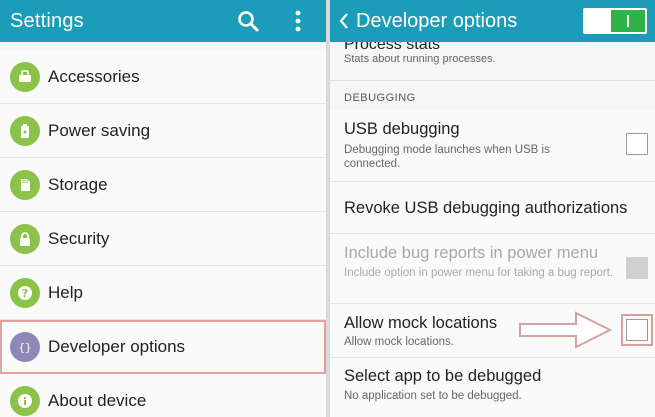 Image resolution: width=655 pixels, height=417 pixels. I want to click on settings-item-security: Security, so click(163, 239).